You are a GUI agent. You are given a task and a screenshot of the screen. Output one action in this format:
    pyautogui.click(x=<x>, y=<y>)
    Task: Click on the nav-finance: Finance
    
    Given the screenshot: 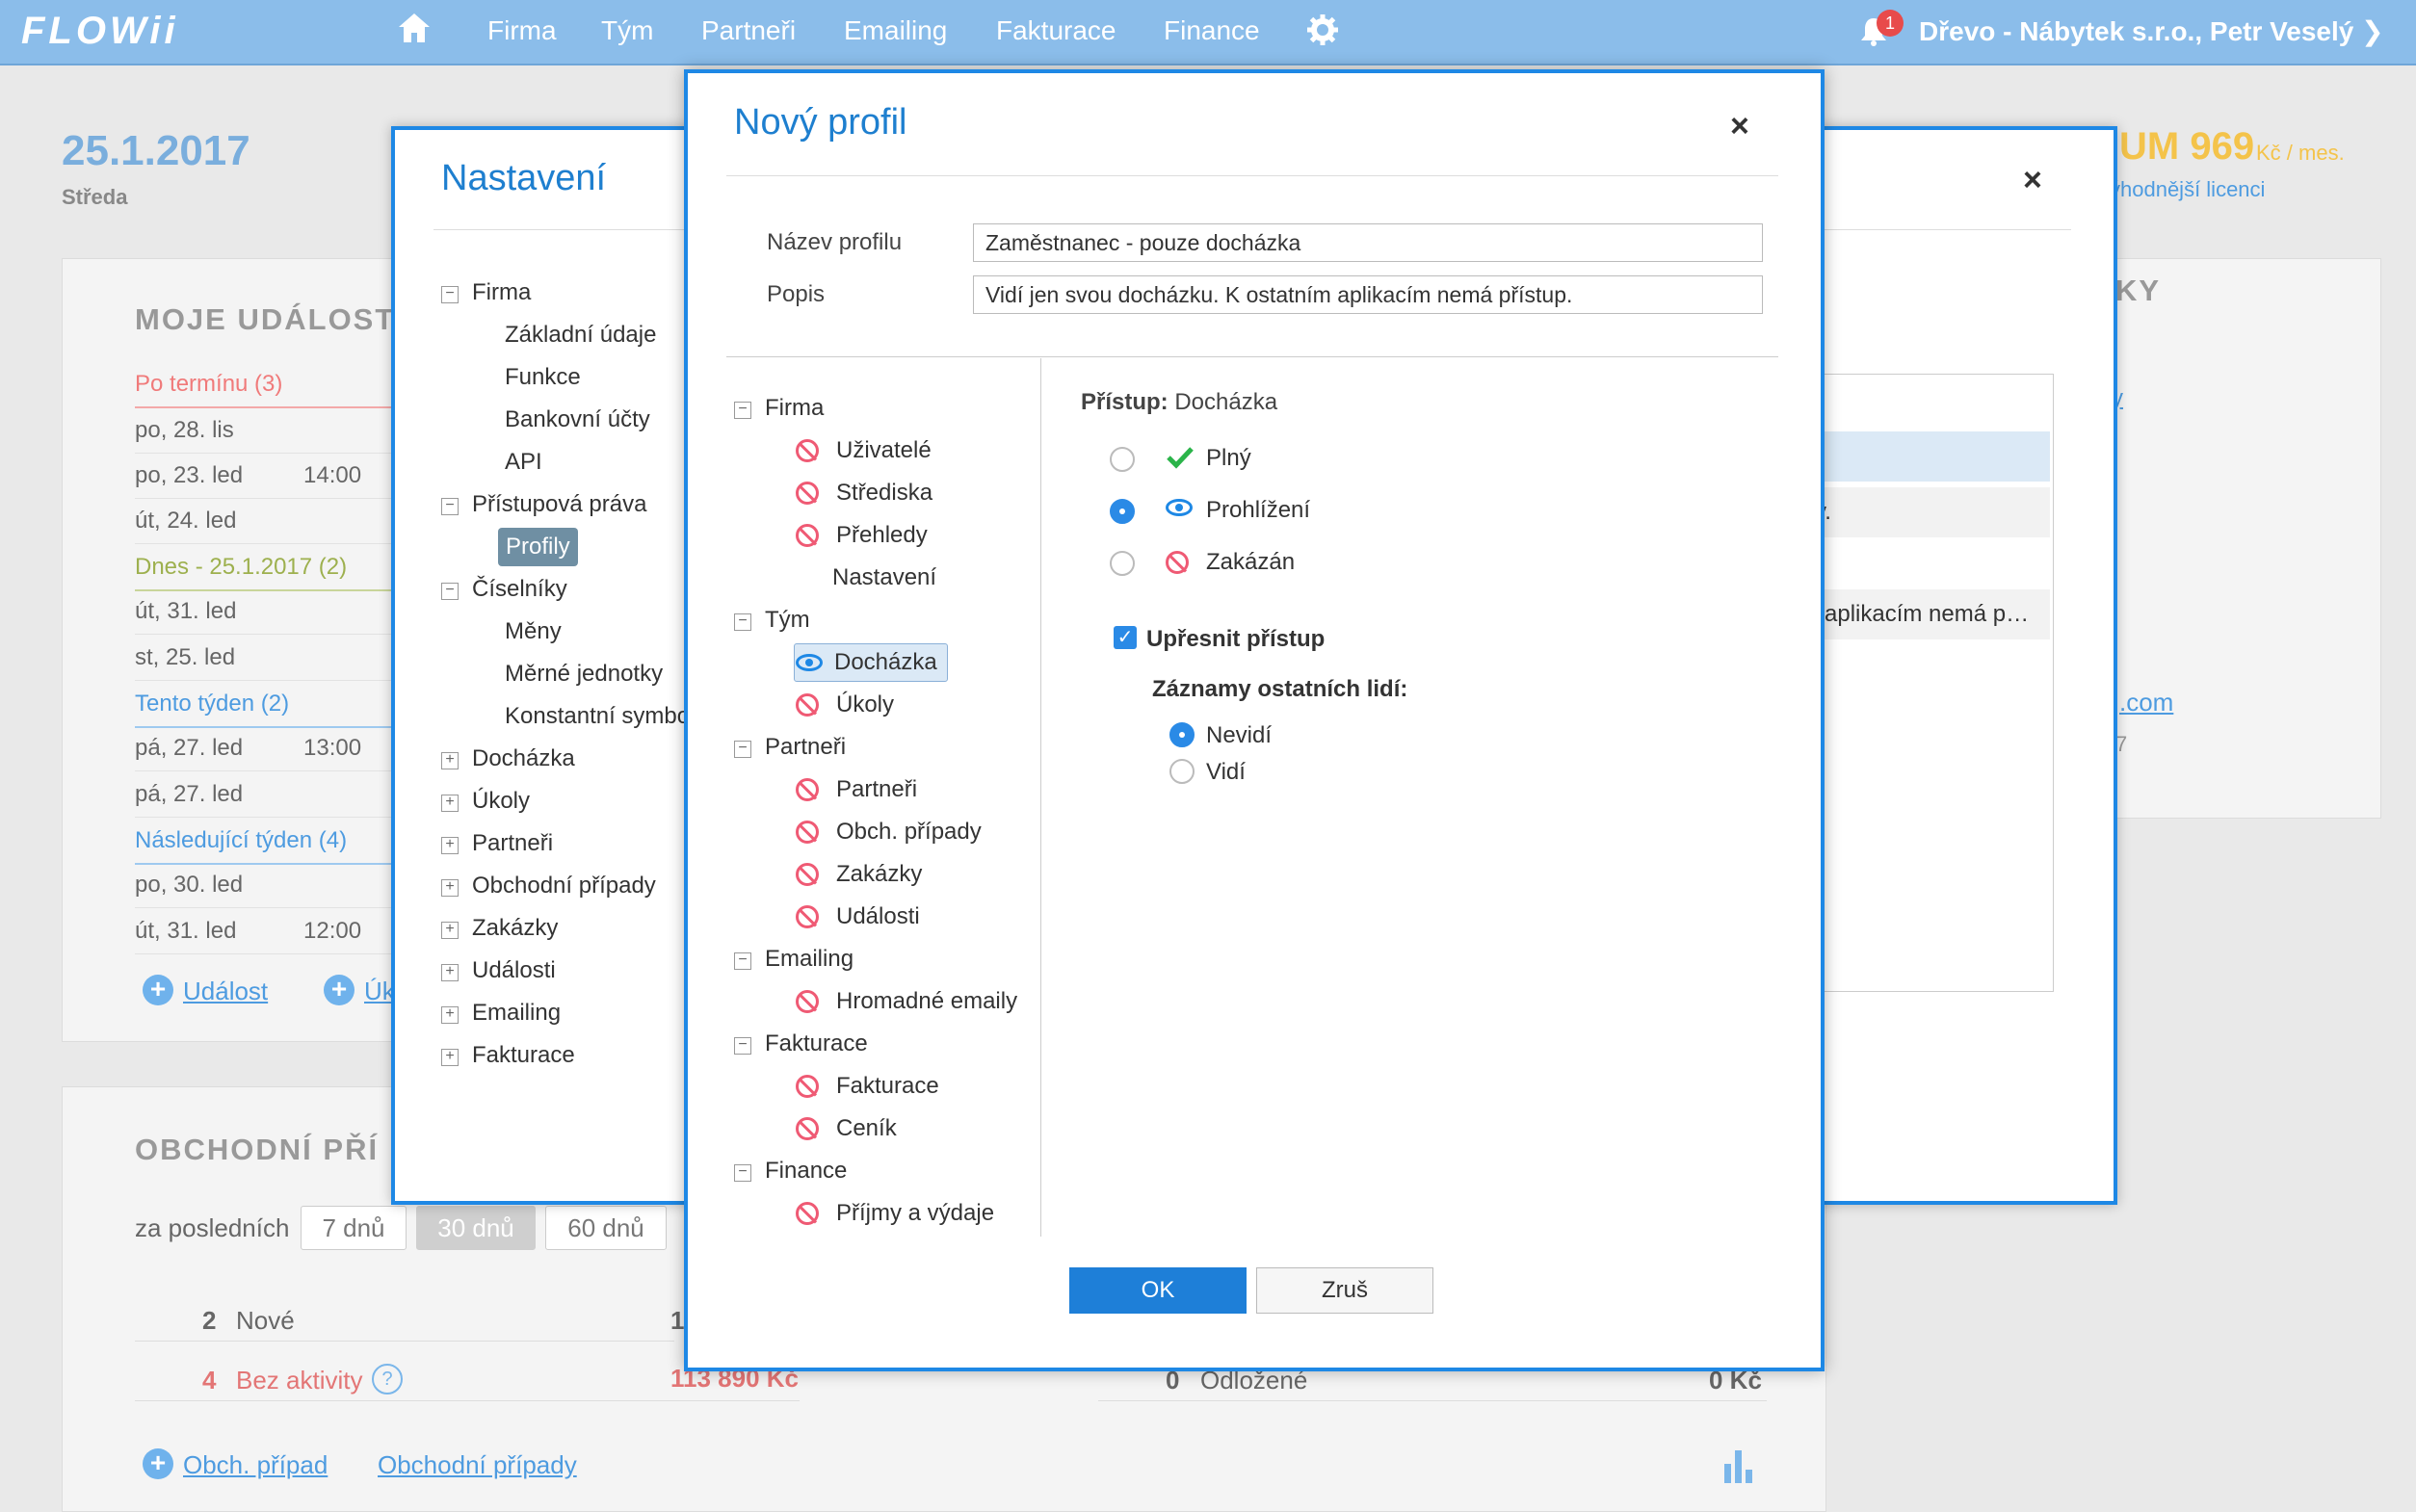 What is the action you would take?
    pyautogui.click(x=1212, y=30)
    